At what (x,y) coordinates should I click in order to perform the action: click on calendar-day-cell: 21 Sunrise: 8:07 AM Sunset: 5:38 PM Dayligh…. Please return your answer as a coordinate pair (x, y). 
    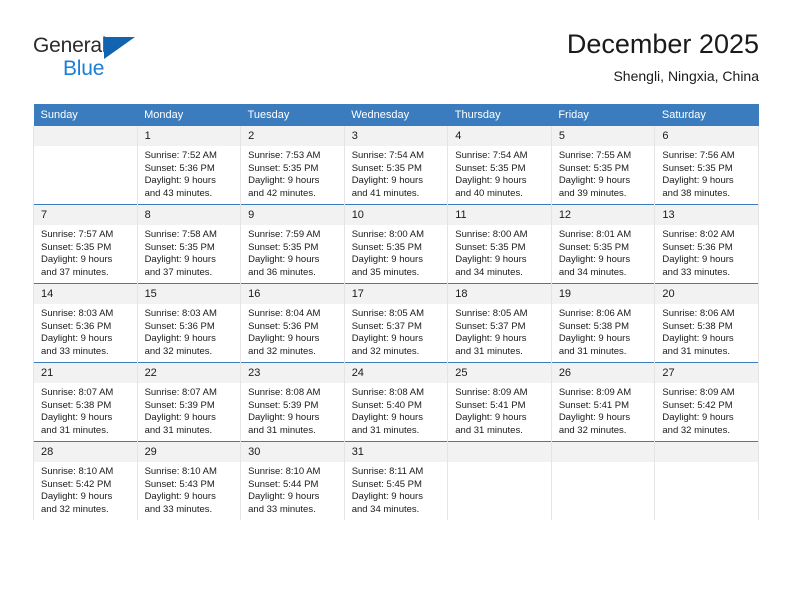
    Looking at the image, I should click on (85, 402).